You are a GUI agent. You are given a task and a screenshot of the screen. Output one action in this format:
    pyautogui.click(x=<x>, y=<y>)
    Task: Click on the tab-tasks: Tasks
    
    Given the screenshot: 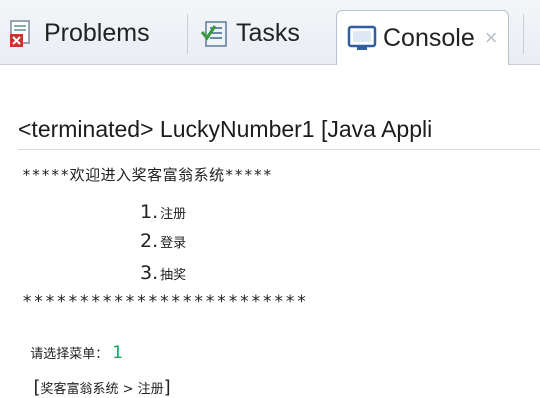 What is the action you would take?
    pyautogui.click(x=250, y=33)
    